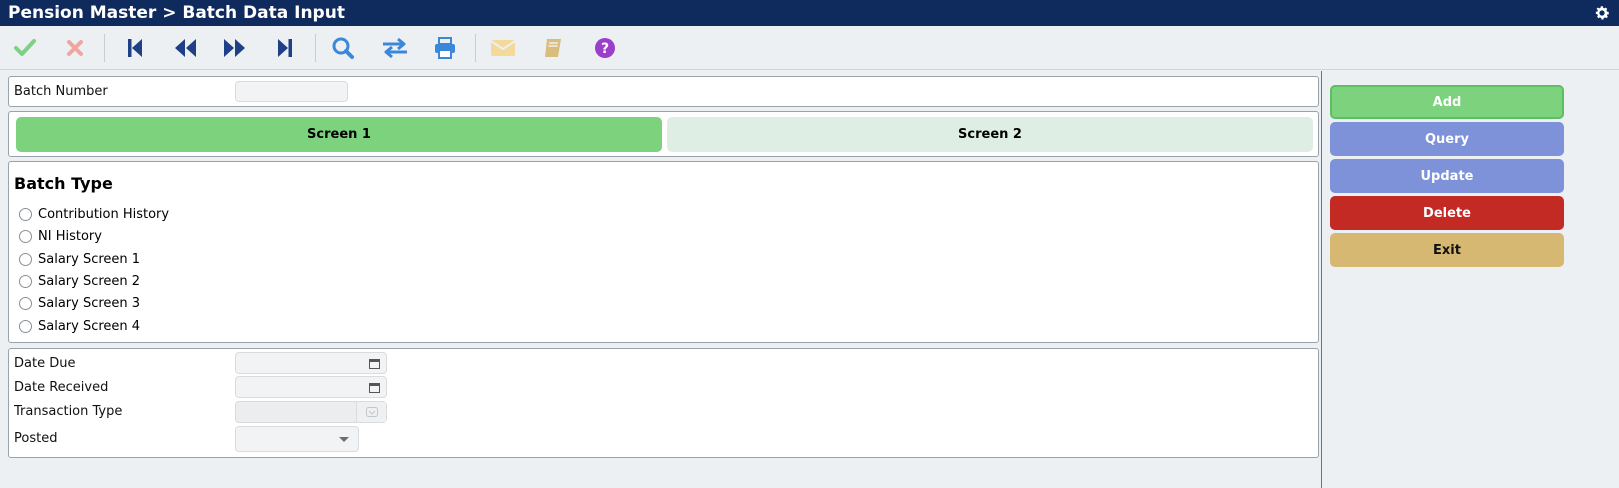  I want to click on book-button, so click(553, 48).